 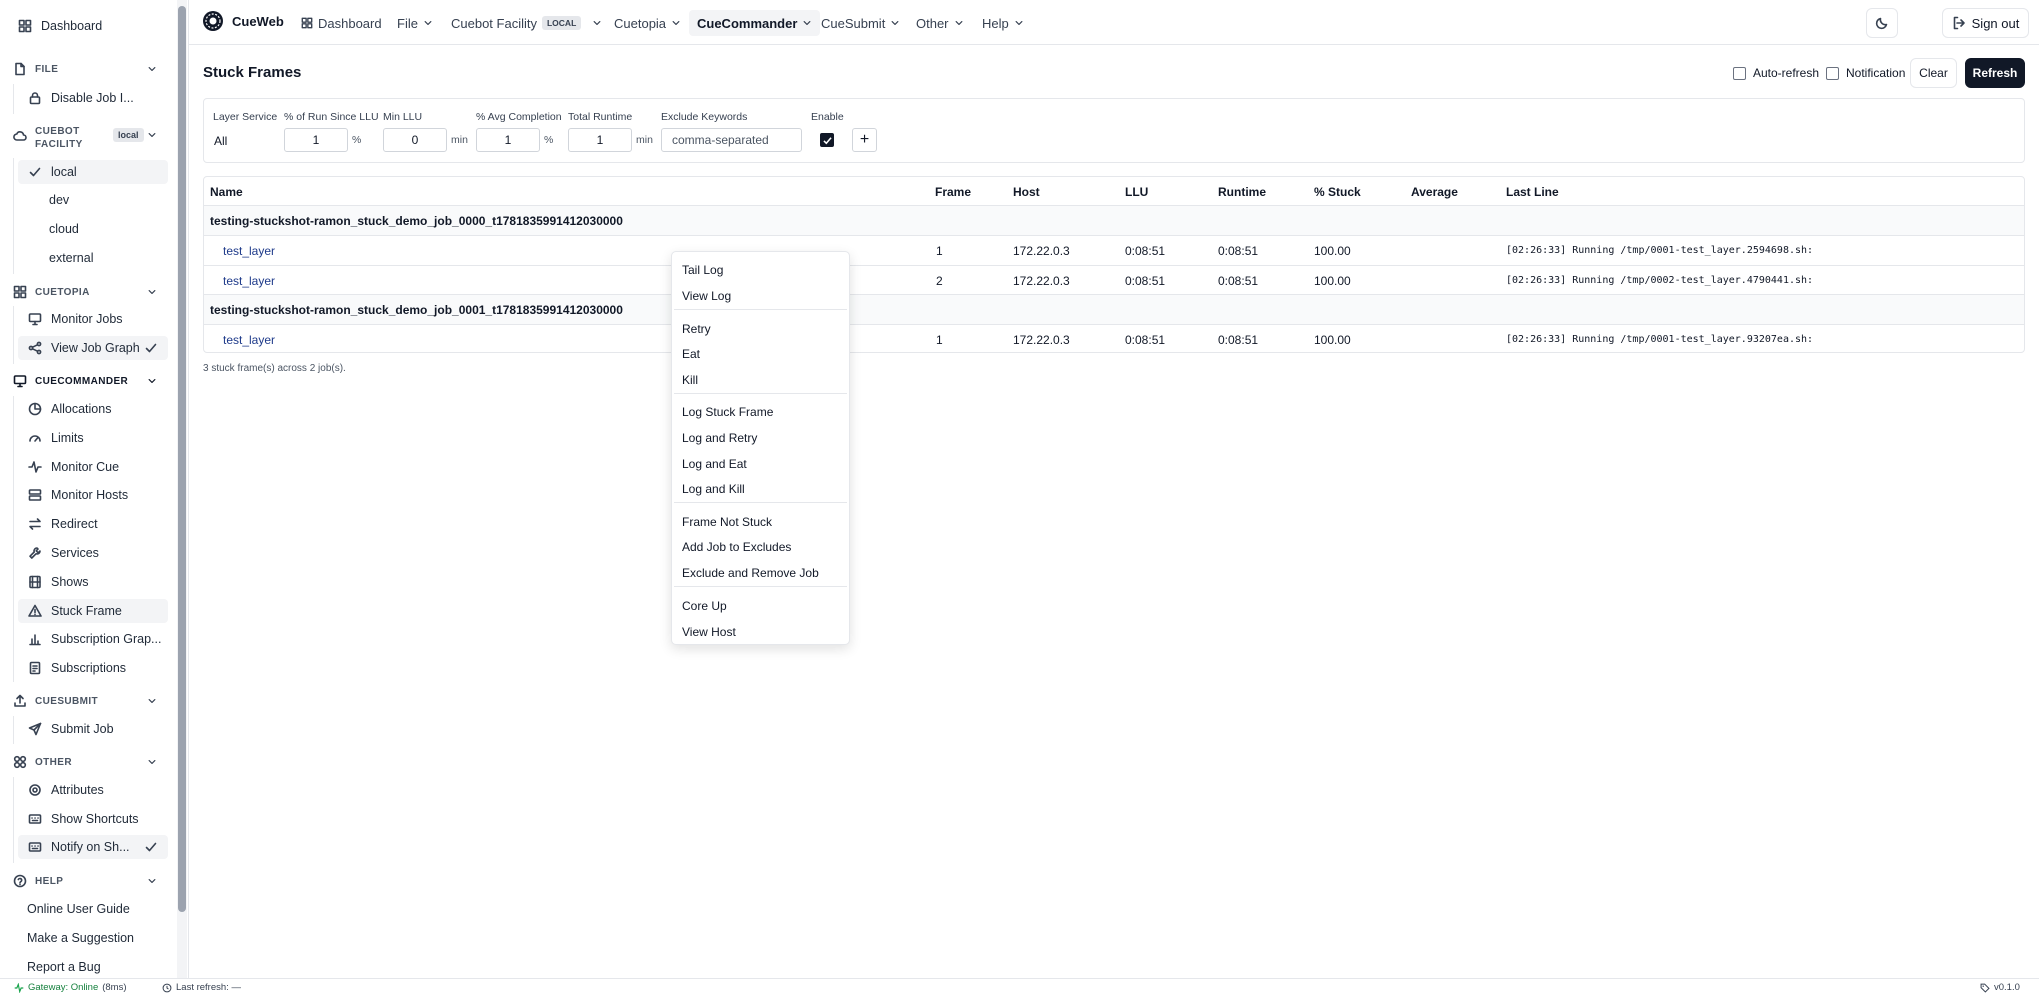 I want to click on add-filter-button: +, so click(x=864, y=140).